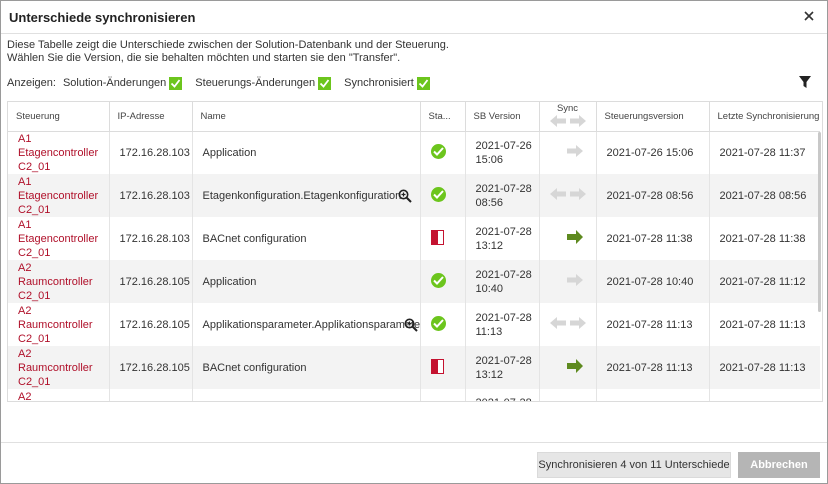 This screenshot has width=828, height=484. What do you see at coordinates (489, 202) in the screenshot?
I see `sb-time: 08:56` at bounding box center [489, 202].